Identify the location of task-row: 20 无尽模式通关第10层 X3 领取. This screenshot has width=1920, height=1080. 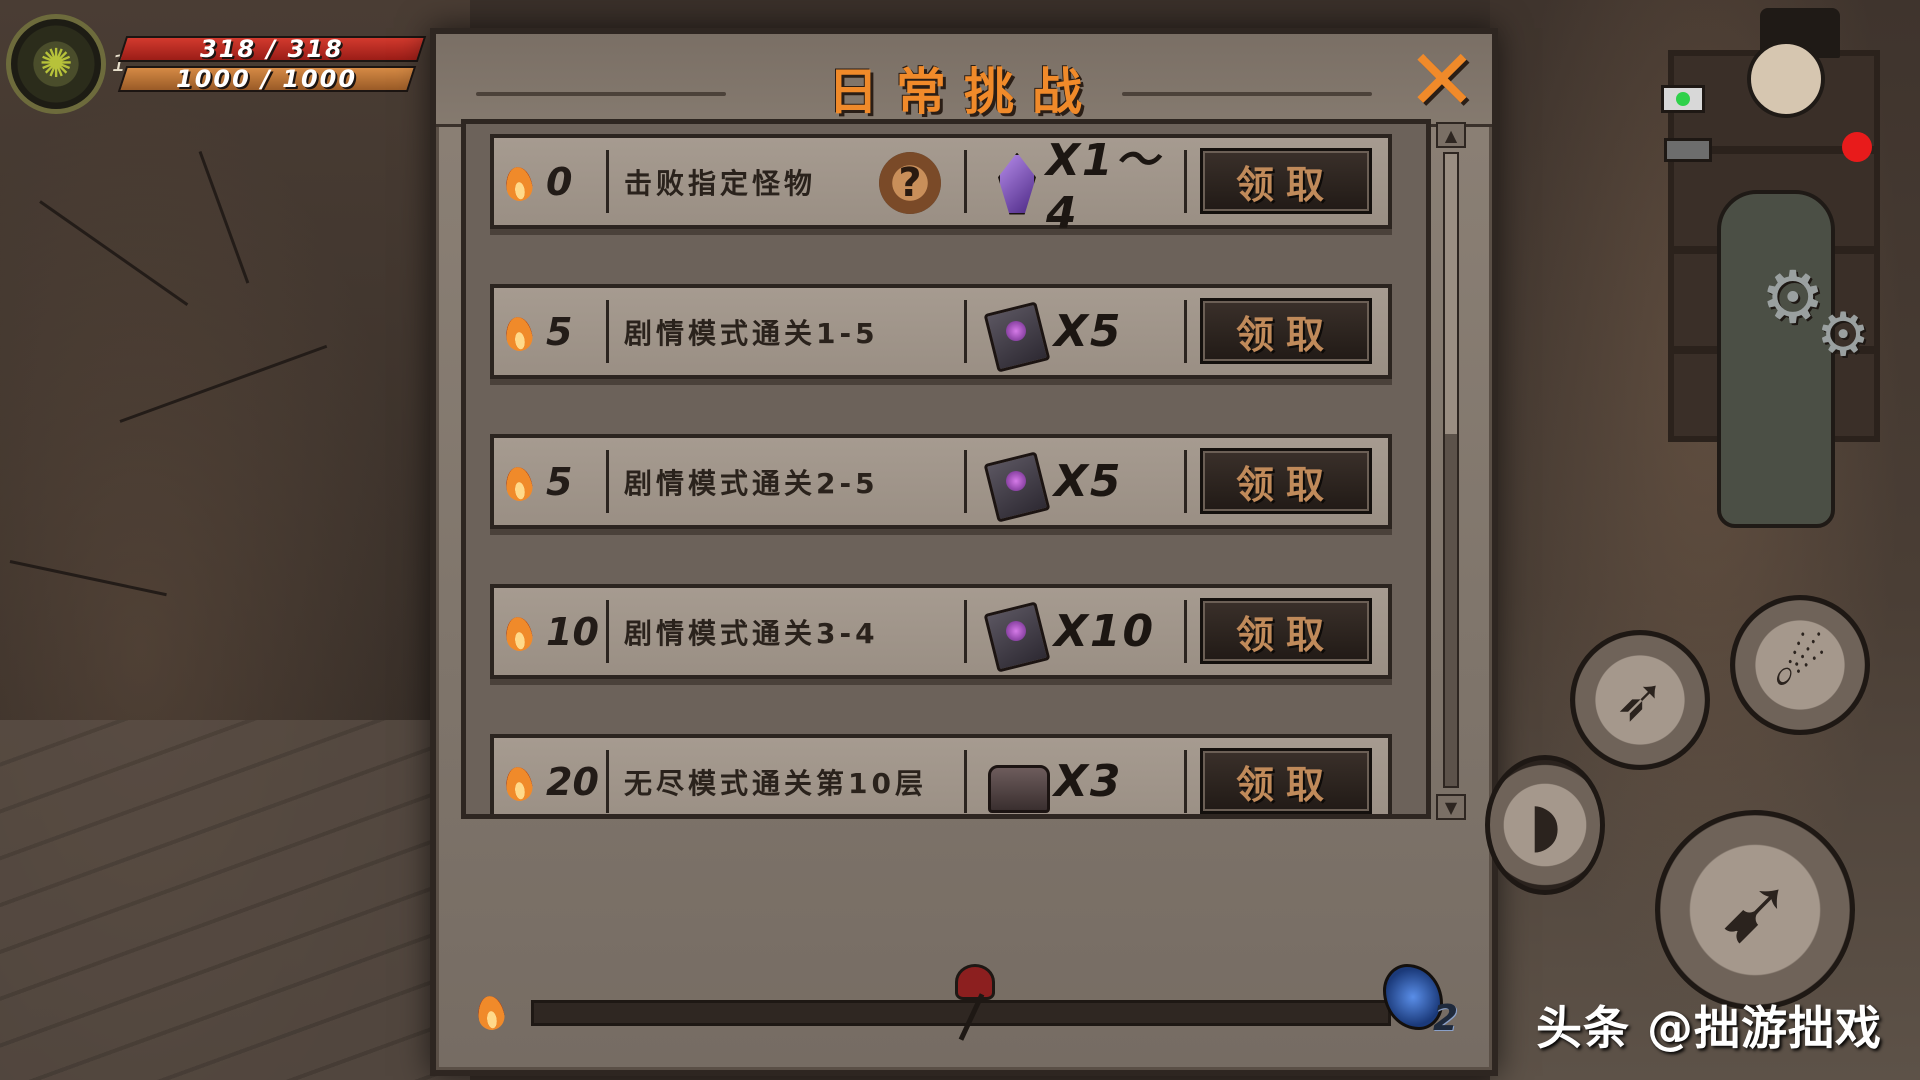
(941, 774).